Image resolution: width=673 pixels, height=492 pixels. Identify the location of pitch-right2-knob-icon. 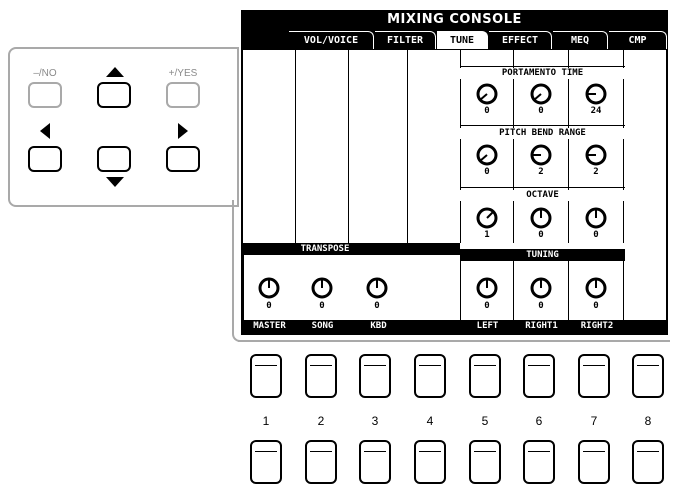
(596, 155).